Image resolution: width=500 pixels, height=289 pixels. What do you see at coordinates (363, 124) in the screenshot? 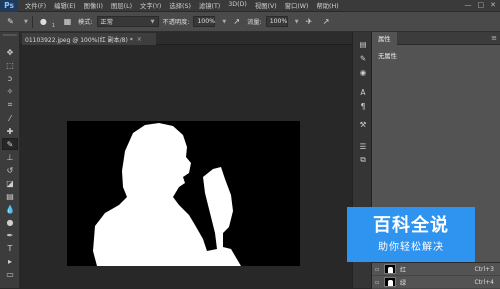
I see `tool-presets-icon: ⚒` at bounding box center [363, 124].